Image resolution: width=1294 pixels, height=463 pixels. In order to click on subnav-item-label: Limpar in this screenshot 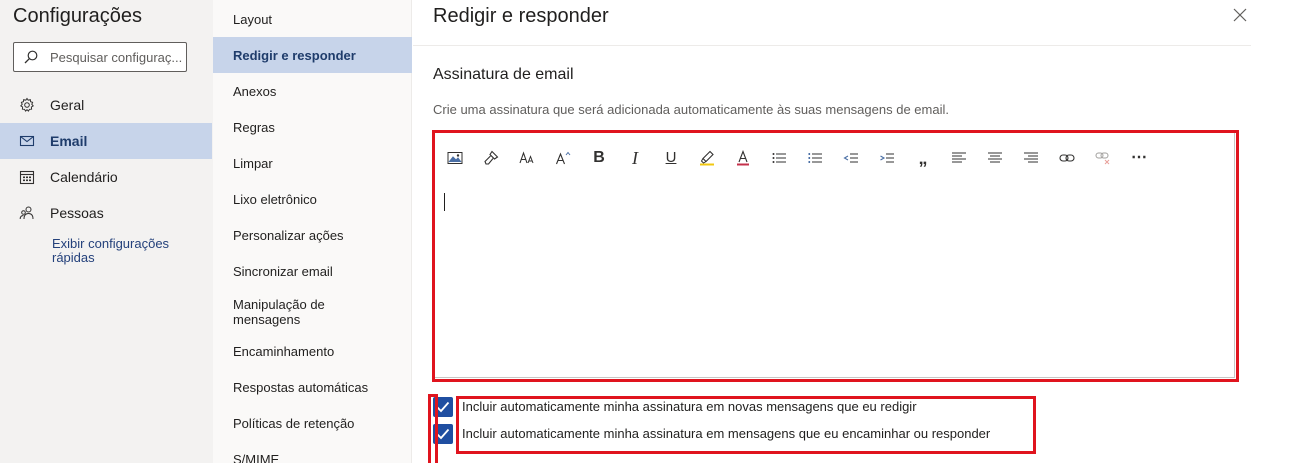, I will do `click(253, 163)`.